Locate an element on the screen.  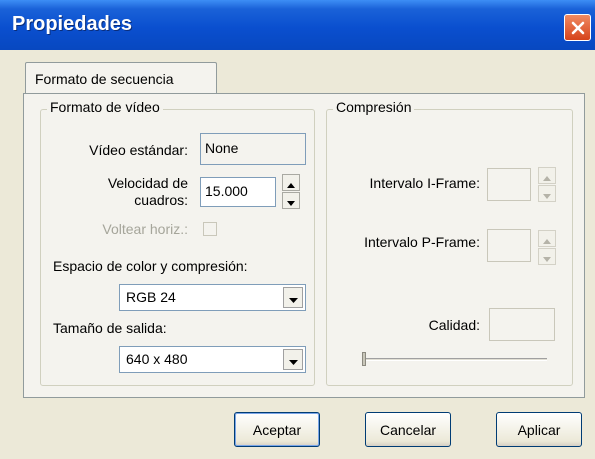
iframe-interval-label: Intervalo I-Frame: is located at coordinates (424, 183).